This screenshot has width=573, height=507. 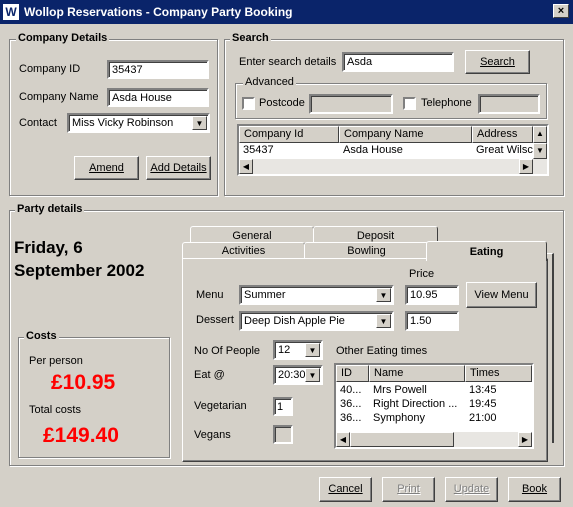 I want to click on postcode-checkbox, so click(x=248, y=103).